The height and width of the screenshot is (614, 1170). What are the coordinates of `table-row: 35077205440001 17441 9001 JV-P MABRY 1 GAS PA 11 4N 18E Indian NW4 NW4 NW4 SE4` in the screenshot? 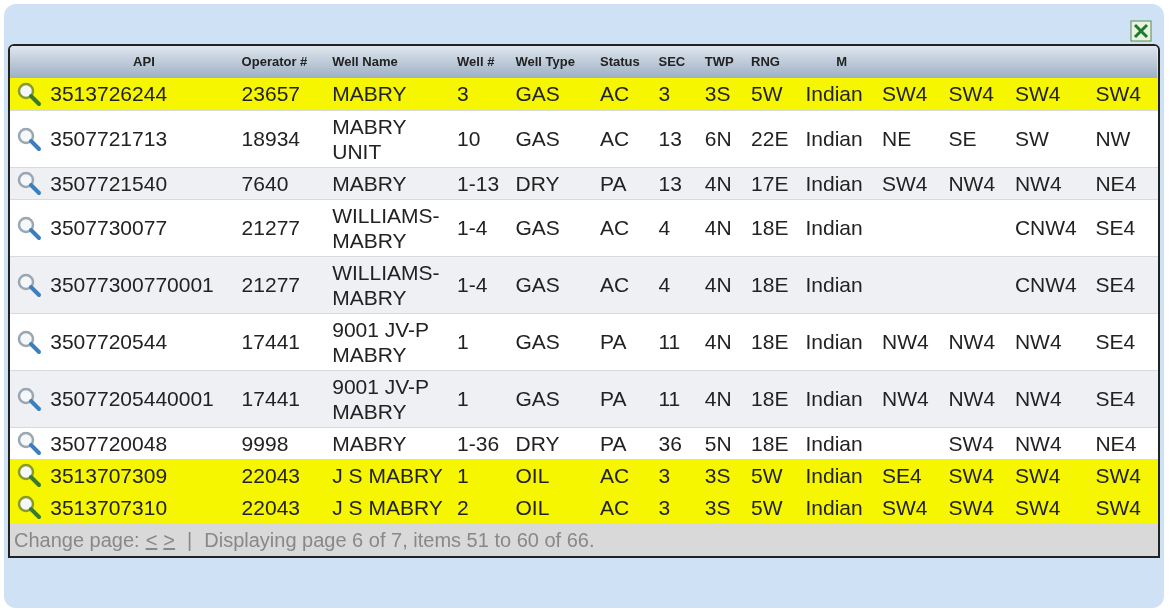 It's located at (584, 398).